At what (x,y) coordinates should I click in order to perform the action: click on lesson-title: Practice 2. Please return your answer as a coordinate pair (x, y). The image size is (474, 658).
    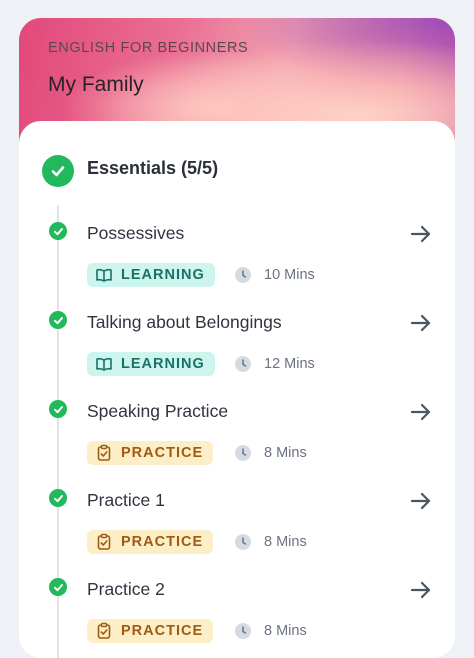
    Looking at the image, I should click on (126, 589).